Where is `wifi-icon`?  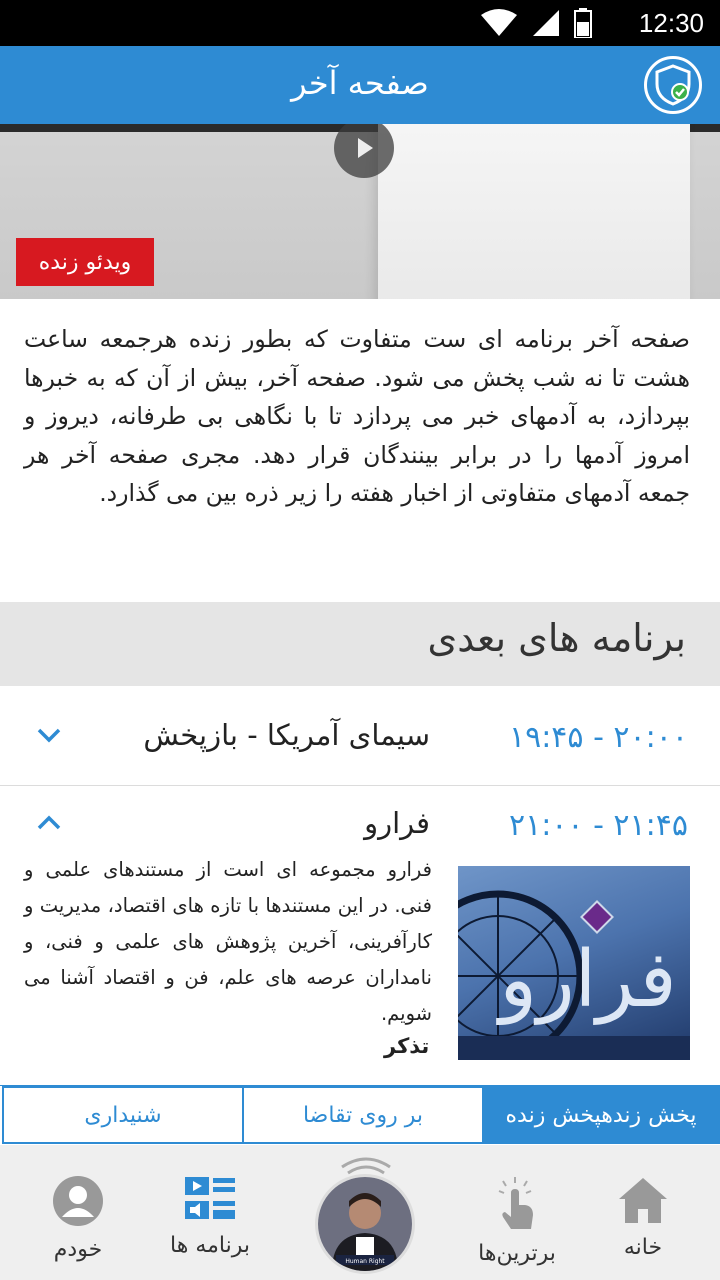
wifi-icon is located at coordinates (499, 22).